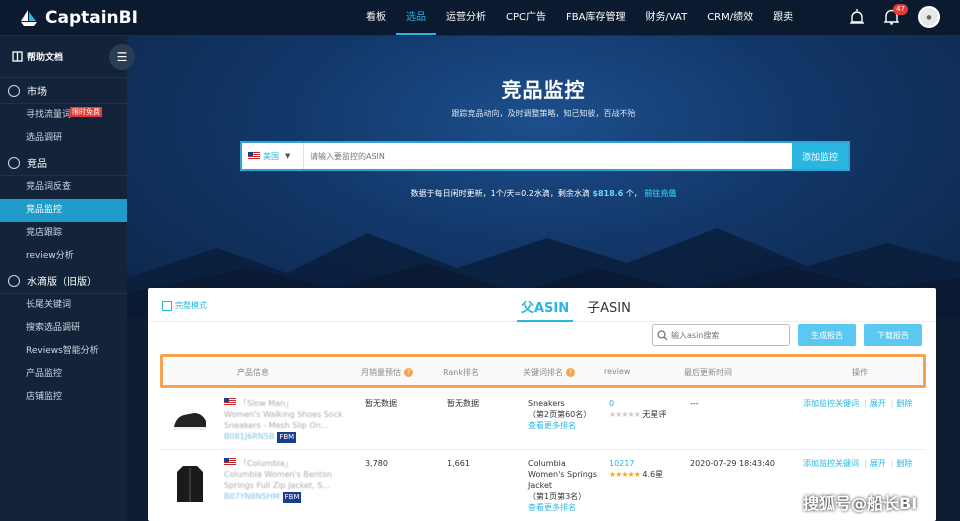  Describe the element at coordinates (662, 334) in the screenshot. I see `search-icon` at that location.